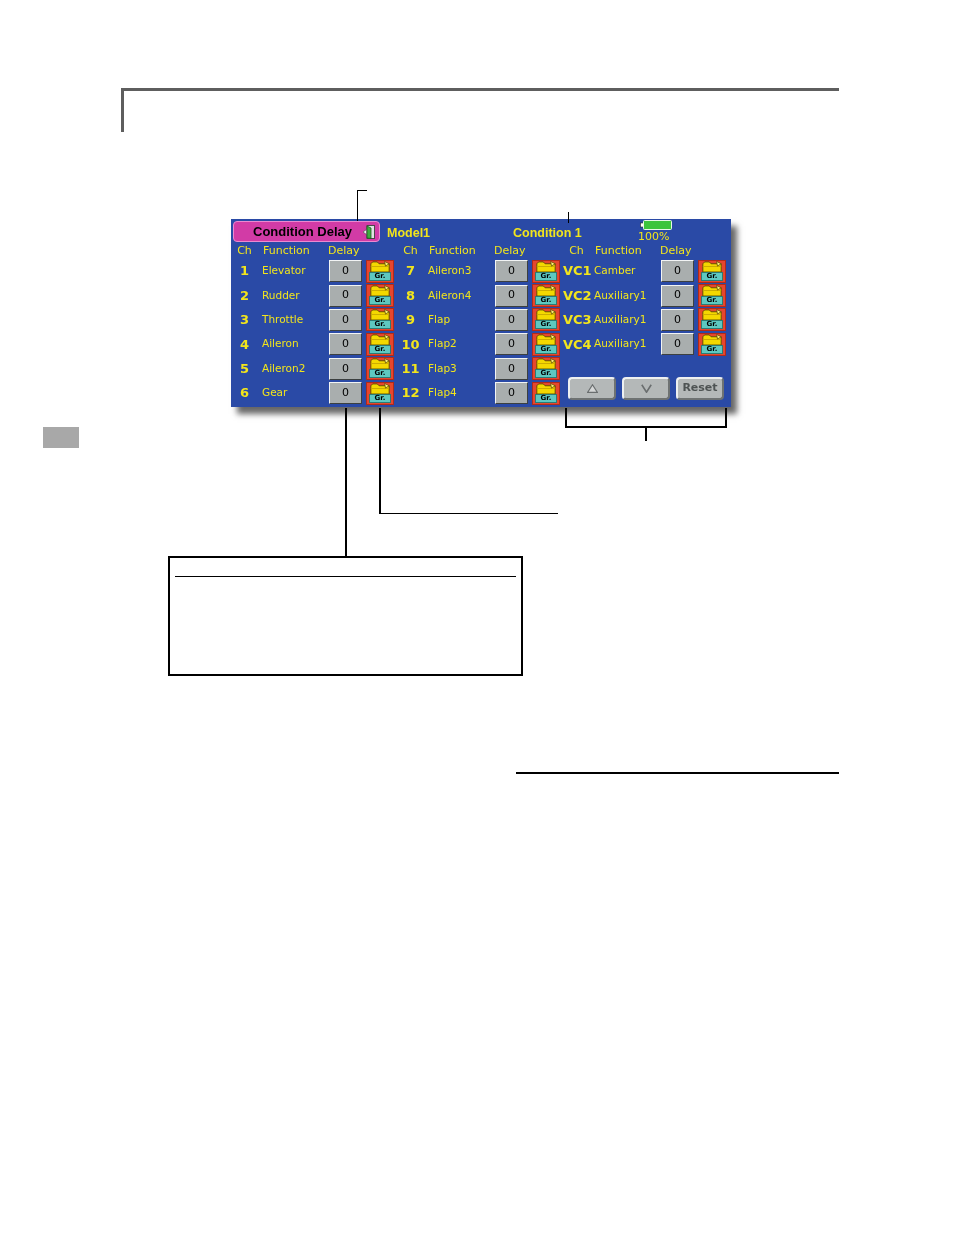 The image size is (954, 1235). I want to click on channel-number: 5, so click(244, 369).